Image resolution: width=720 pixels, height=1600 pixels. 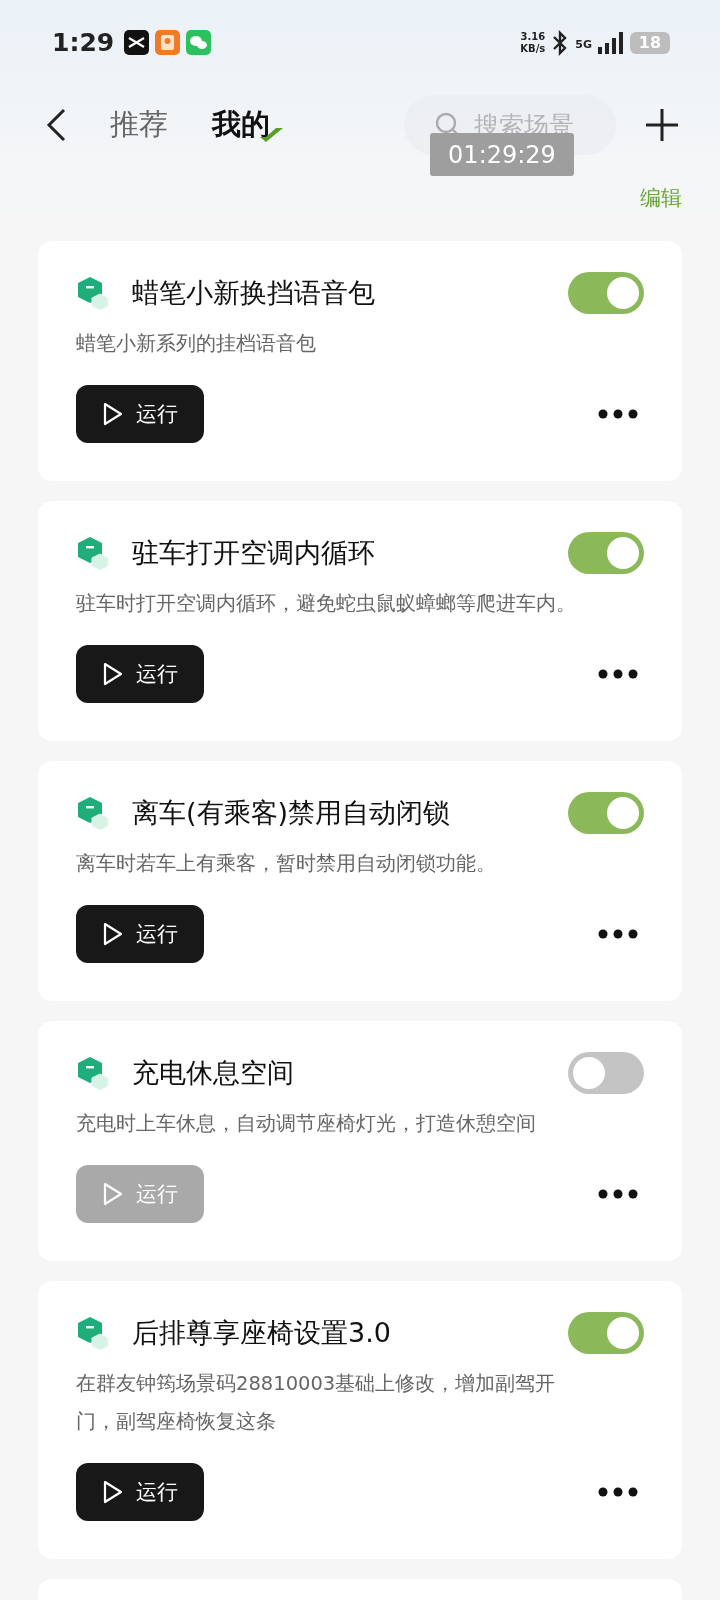 What do you see at coordinates (253, 553) in the screenshot?
I see `scene-title: 驻车打开空调内循环` at bounding box center [253, 553].